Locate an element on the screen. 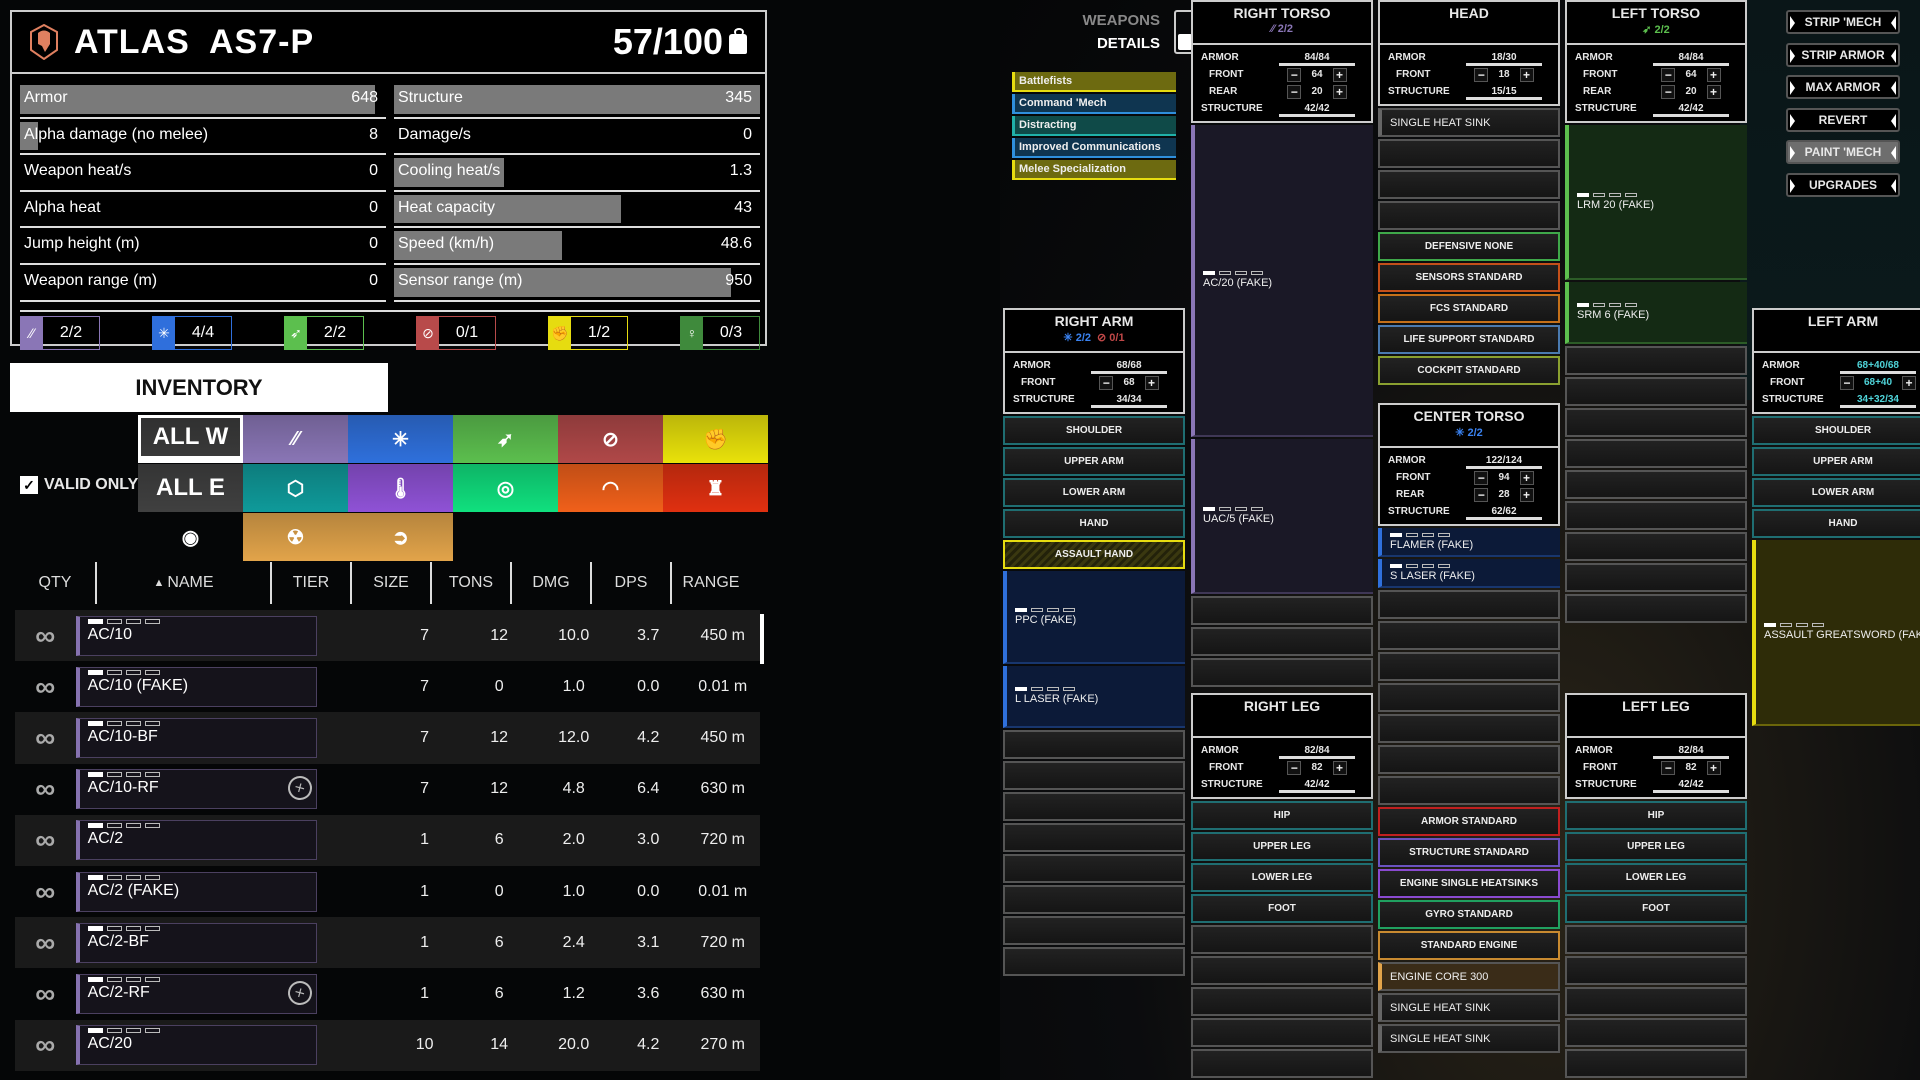  column-header-dmg: DMG is located at coordinates (550, 583).